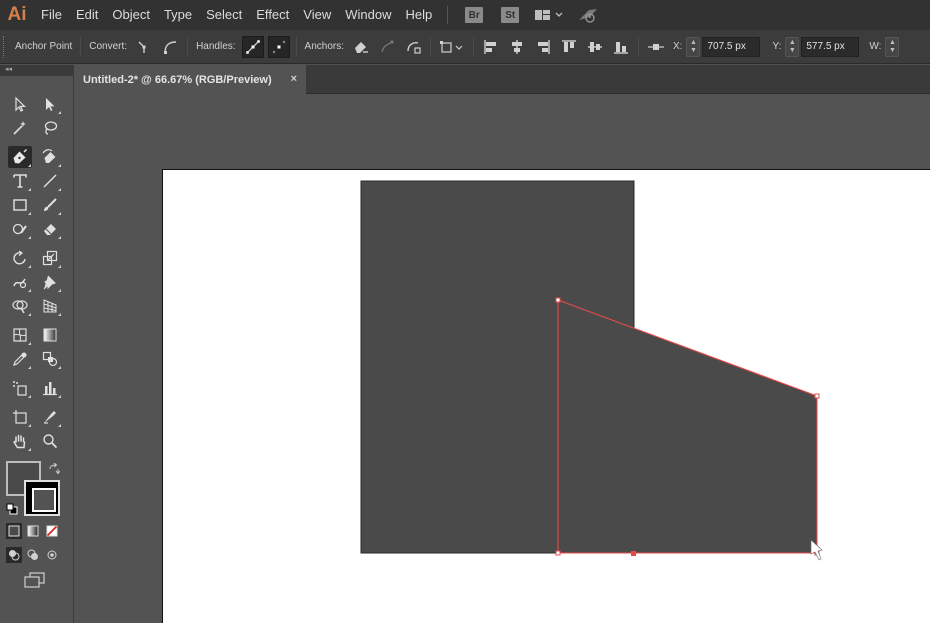  What do you see at coordinates (50, 417) in the screenshot?
I see `slice-tool` at bounding box center [50, 417].